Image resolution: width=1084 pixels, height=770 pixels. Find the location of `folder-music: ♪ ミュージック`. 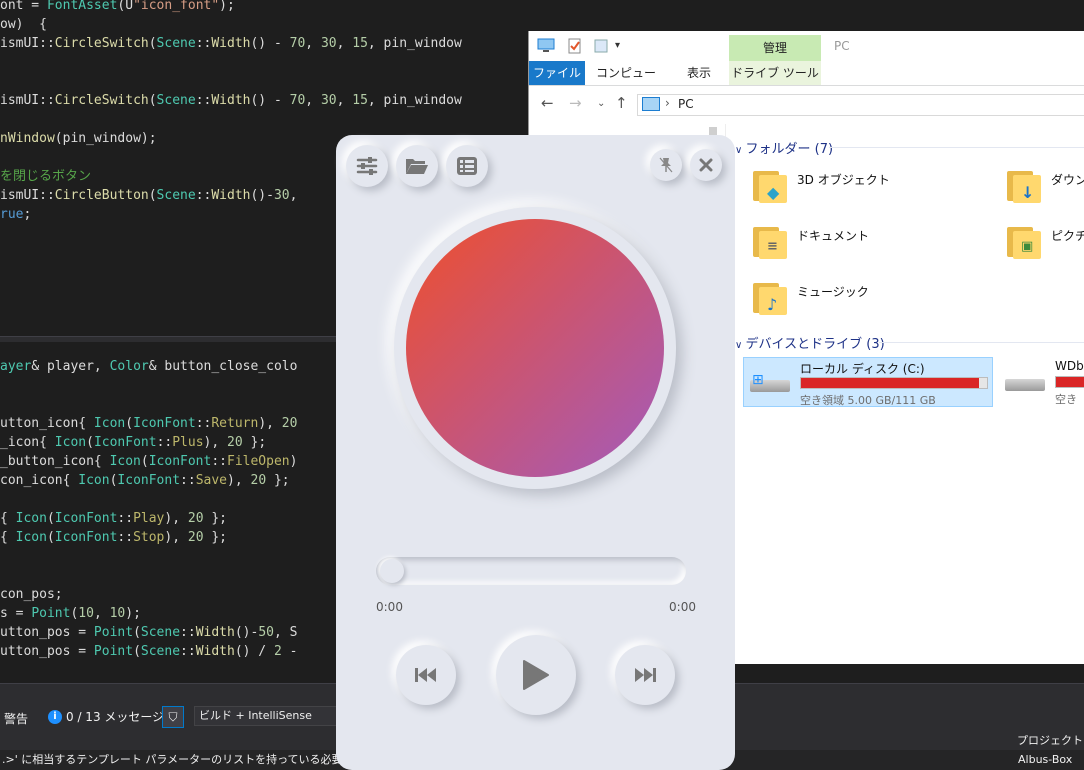

folder-music: ♪ ミュージック is located at coordinates (873, 298).